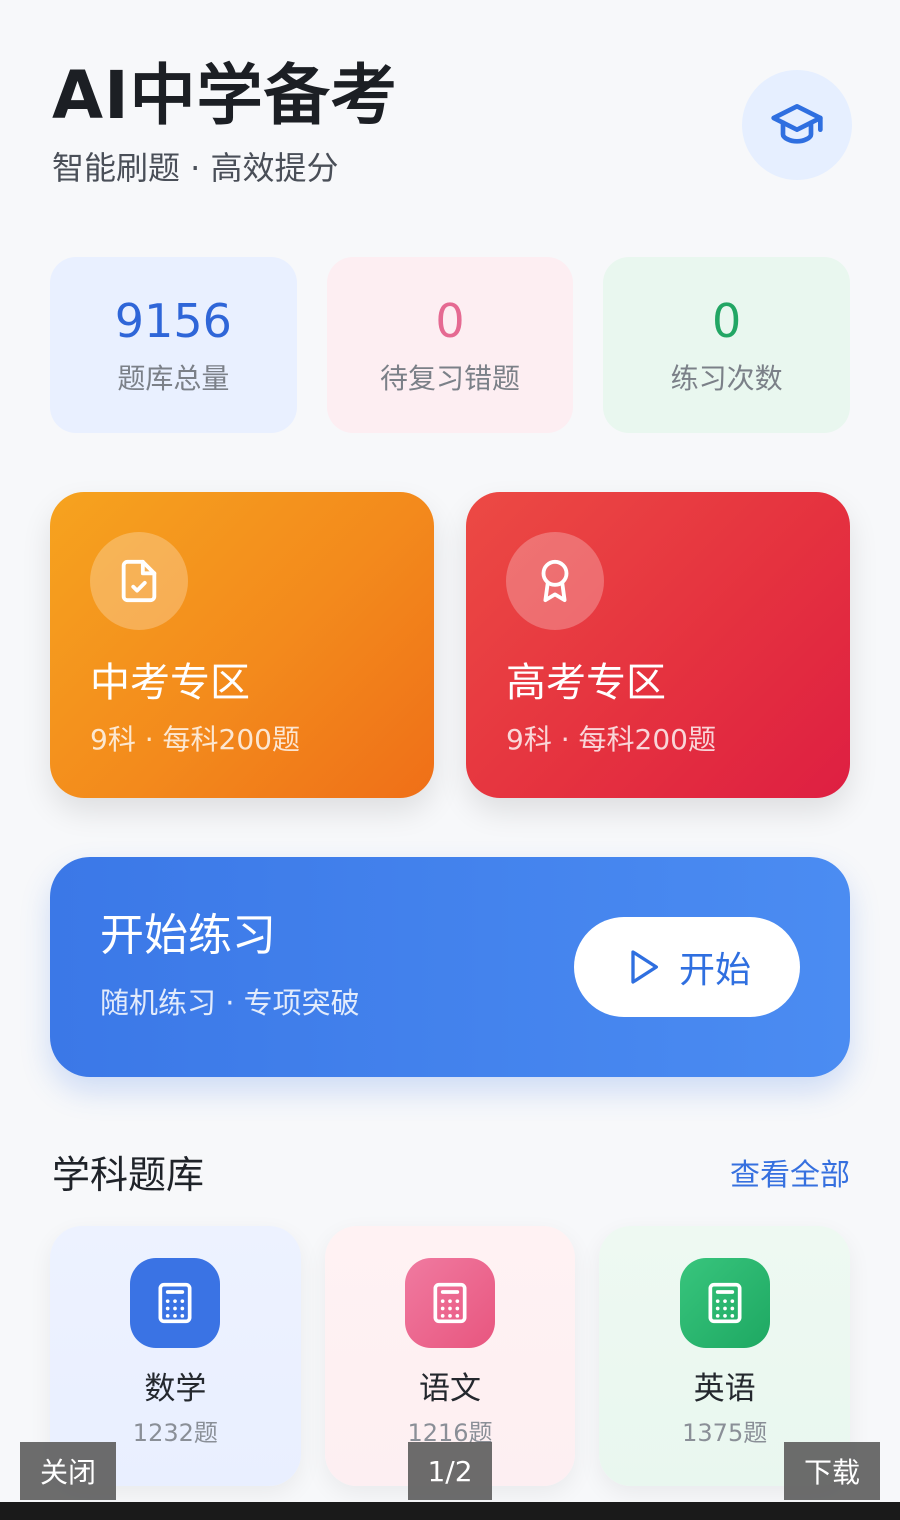  I want to click on download-button: 下载, so click(832, 1471).